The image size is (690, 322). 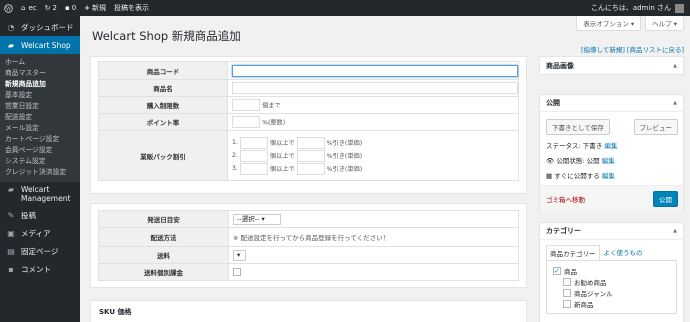 I want to click on tier-rate-unit: %引き(単価), so click(x=344, y=169).